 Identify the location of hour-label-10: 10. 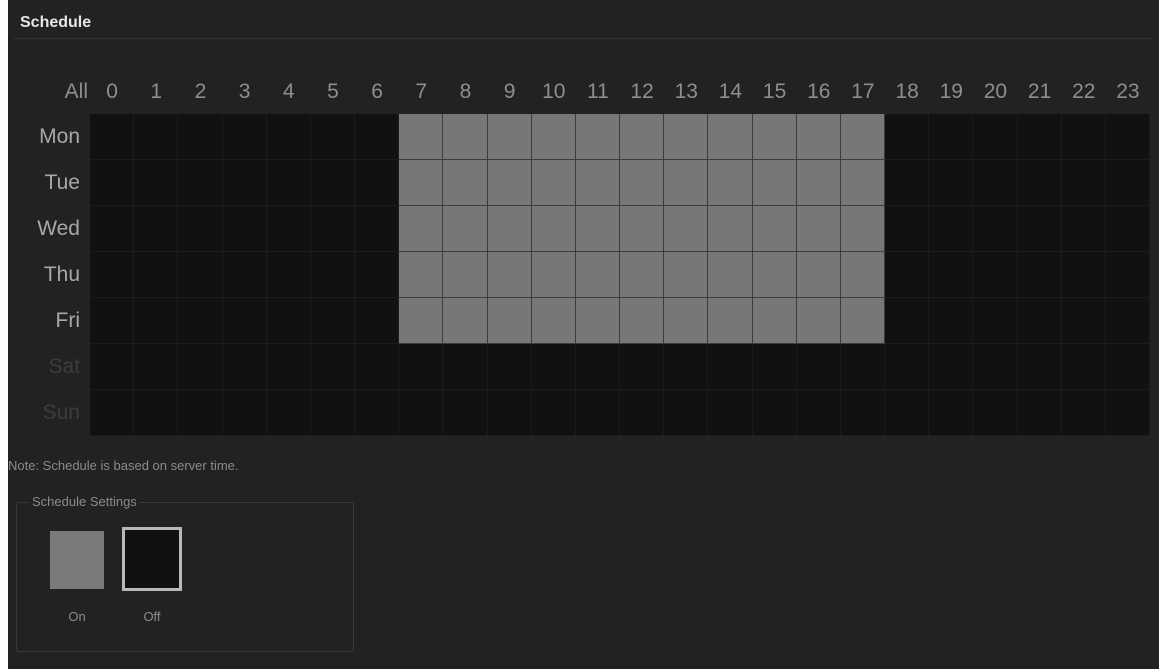
(554, 92).